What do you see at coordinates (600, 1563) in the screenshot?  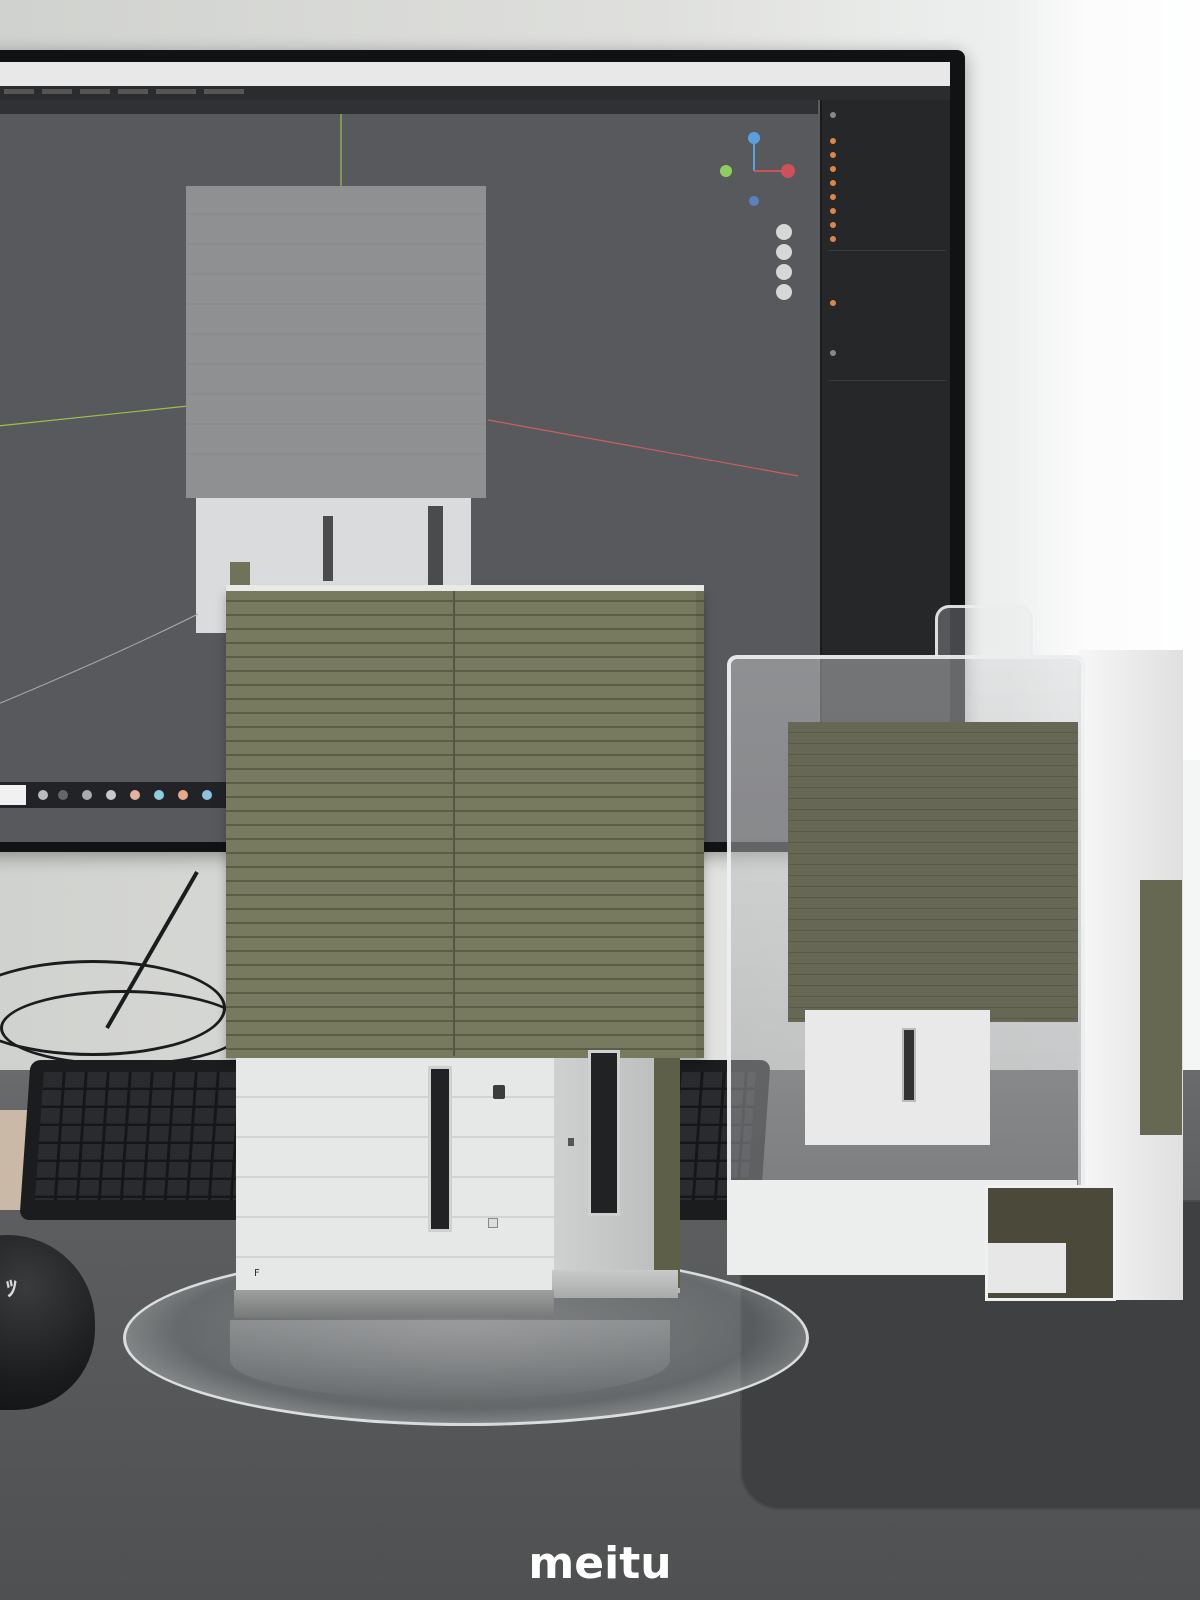 I see `watermark-logo: meitu` at bounding box center [600, 1563].